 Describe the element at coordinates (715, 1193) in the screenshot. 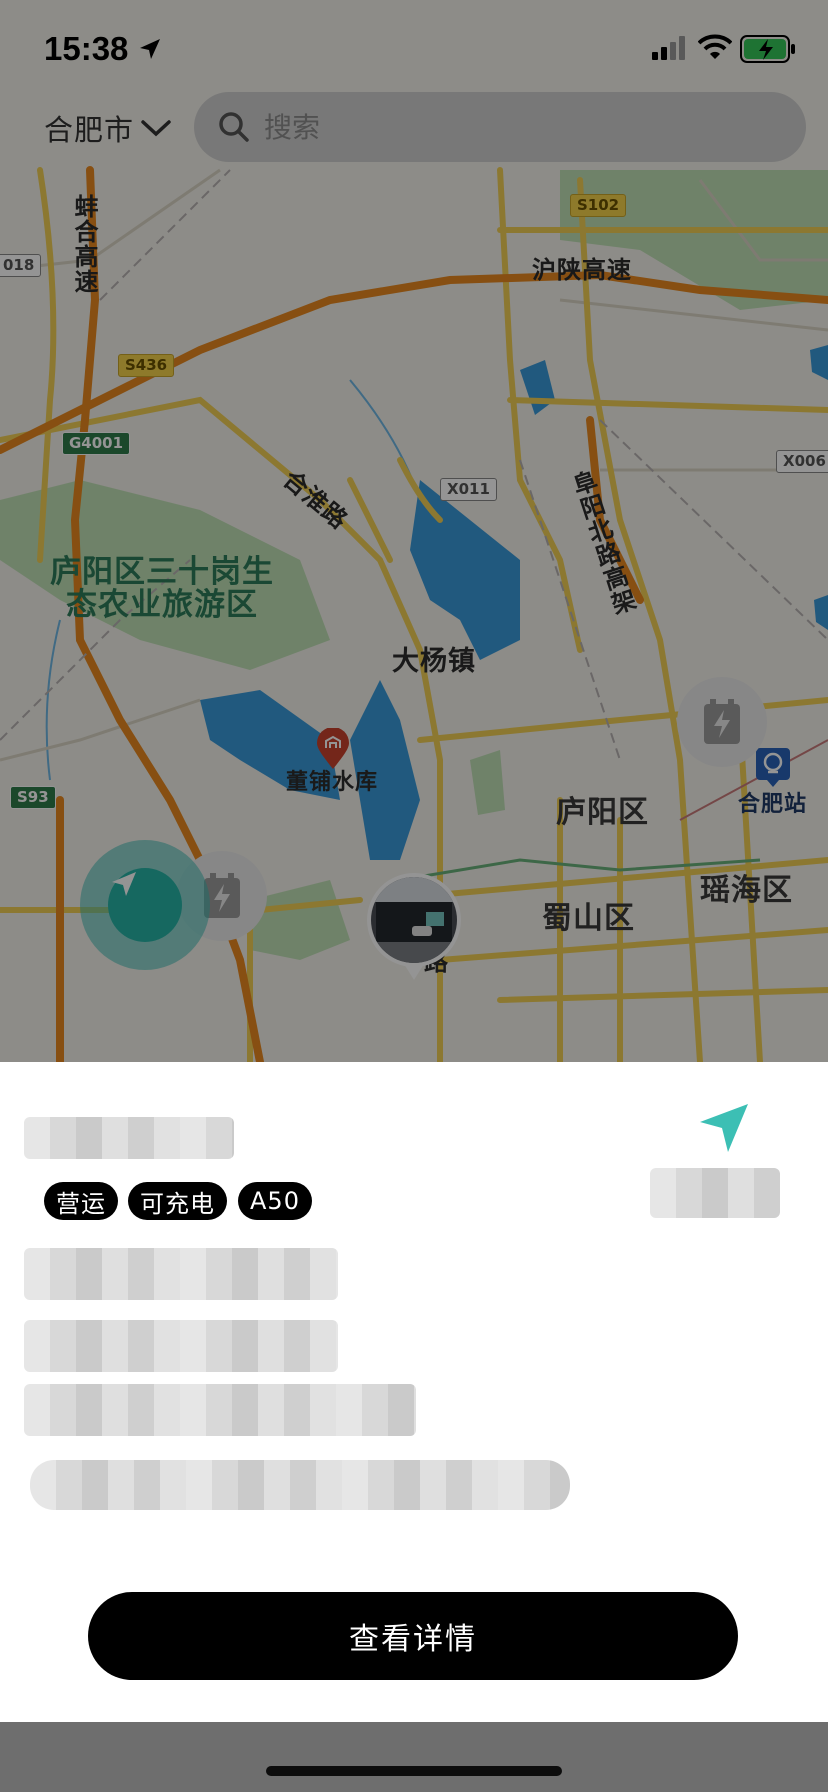

I see `distance-redacted` at that location.